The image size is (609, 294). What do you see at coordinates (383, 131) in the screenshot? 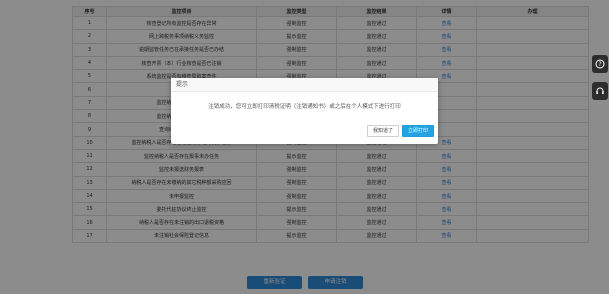
I see `acknowledge-button: 我知道了` at bounding box center [383, 131].